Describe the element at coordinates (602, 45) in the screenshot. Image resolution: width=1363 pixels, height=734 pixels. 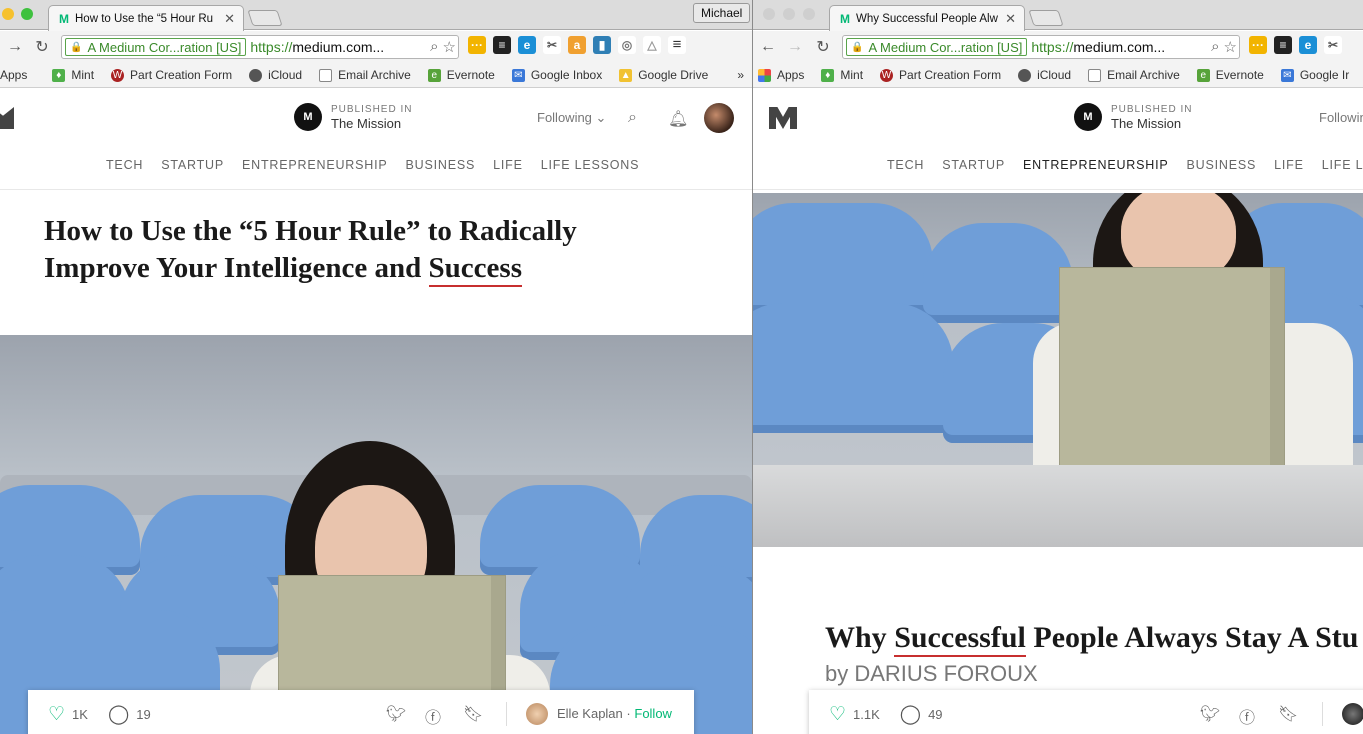
I see `extension-book-icon: ▮` at that location.